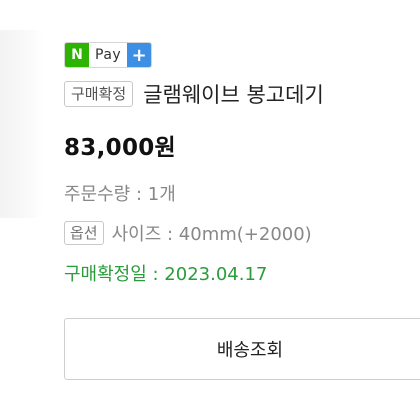 Image resolution: width=420 pixels, height=420 pixels. Describe the element at coordinates (233, 94) in the screenshot. I see `product-title: 글램웨이브 봉고데기` at that location.